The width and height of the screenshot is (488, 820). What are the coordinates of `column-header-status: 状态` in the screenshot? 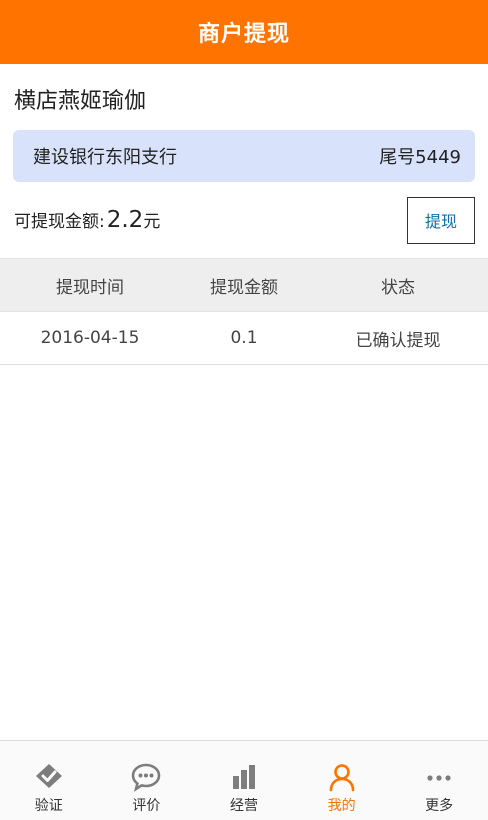 It's located at (398, 287).